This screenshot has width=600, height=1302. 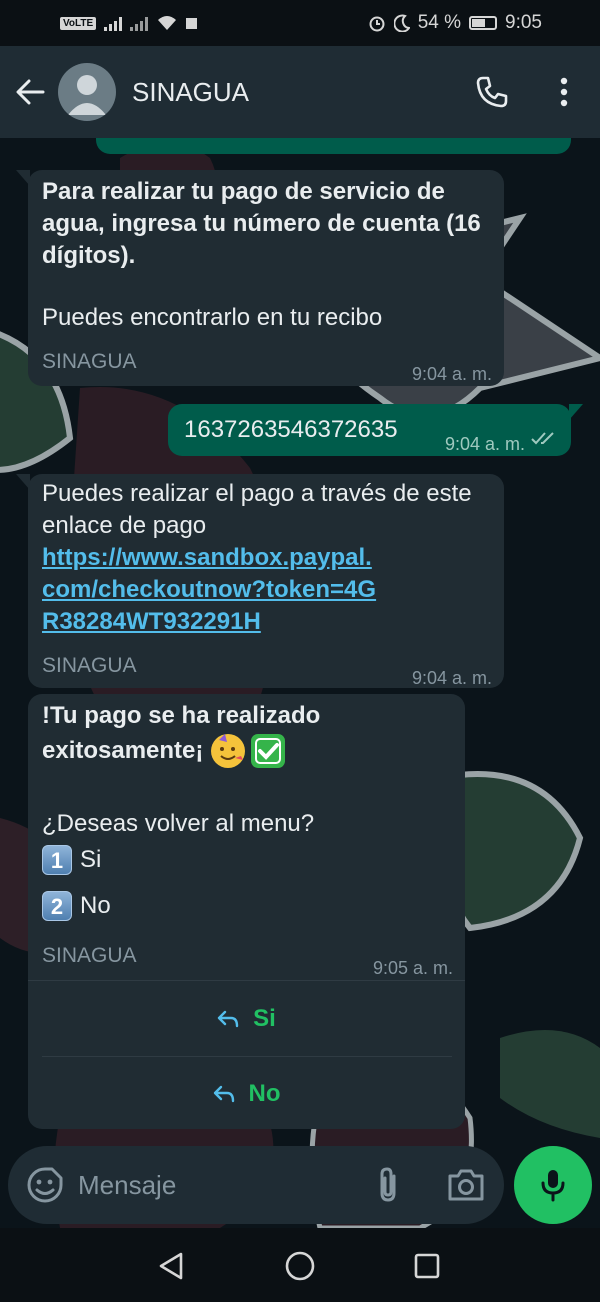 I want to click on triangle-back-icon, so click(x=171, y=1266).